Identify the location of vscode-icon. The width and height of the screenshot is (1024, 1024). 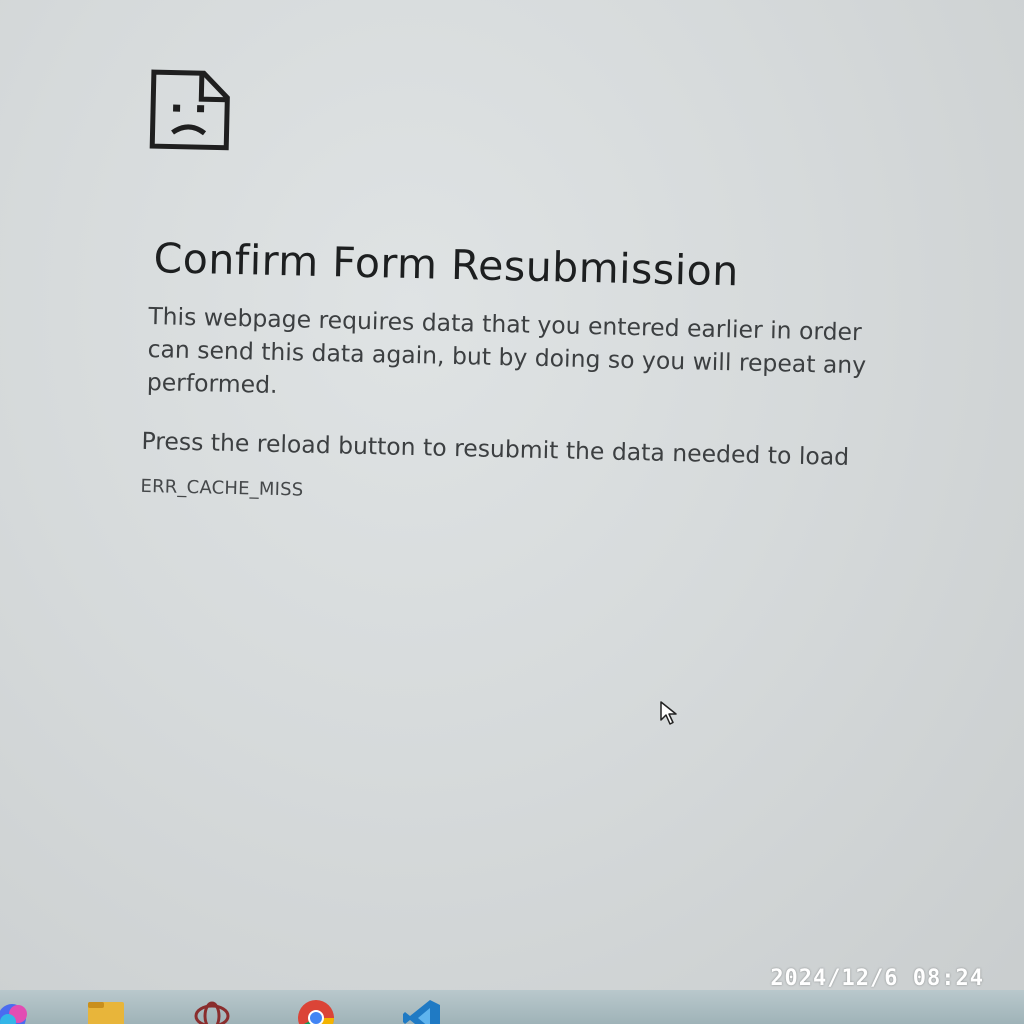
(422, 1011).